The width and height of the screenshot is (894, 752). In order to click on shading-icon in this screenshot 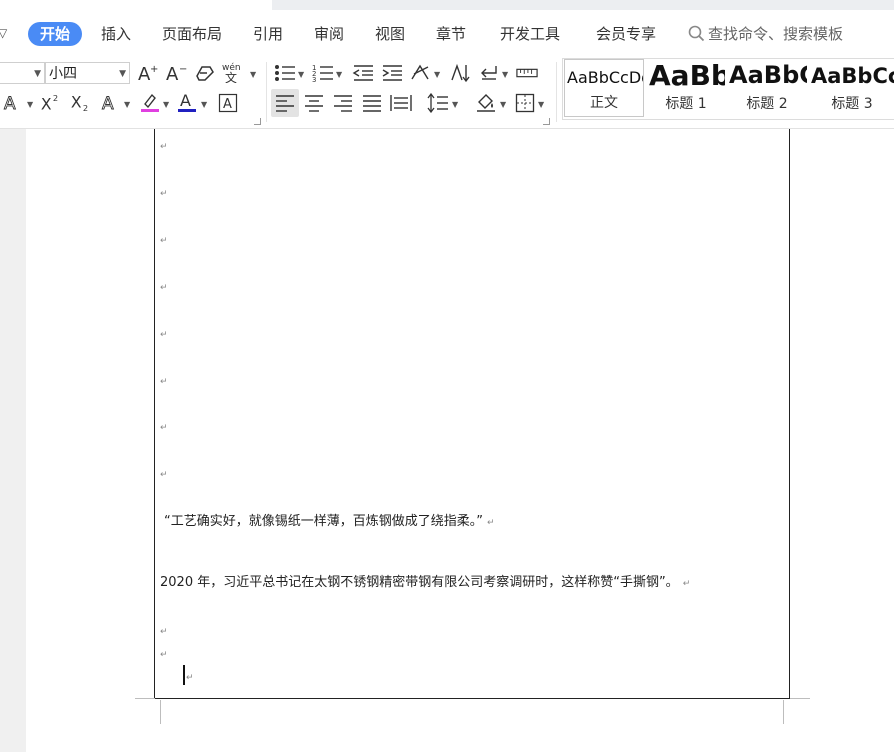, I will do `click(486, 102)`.